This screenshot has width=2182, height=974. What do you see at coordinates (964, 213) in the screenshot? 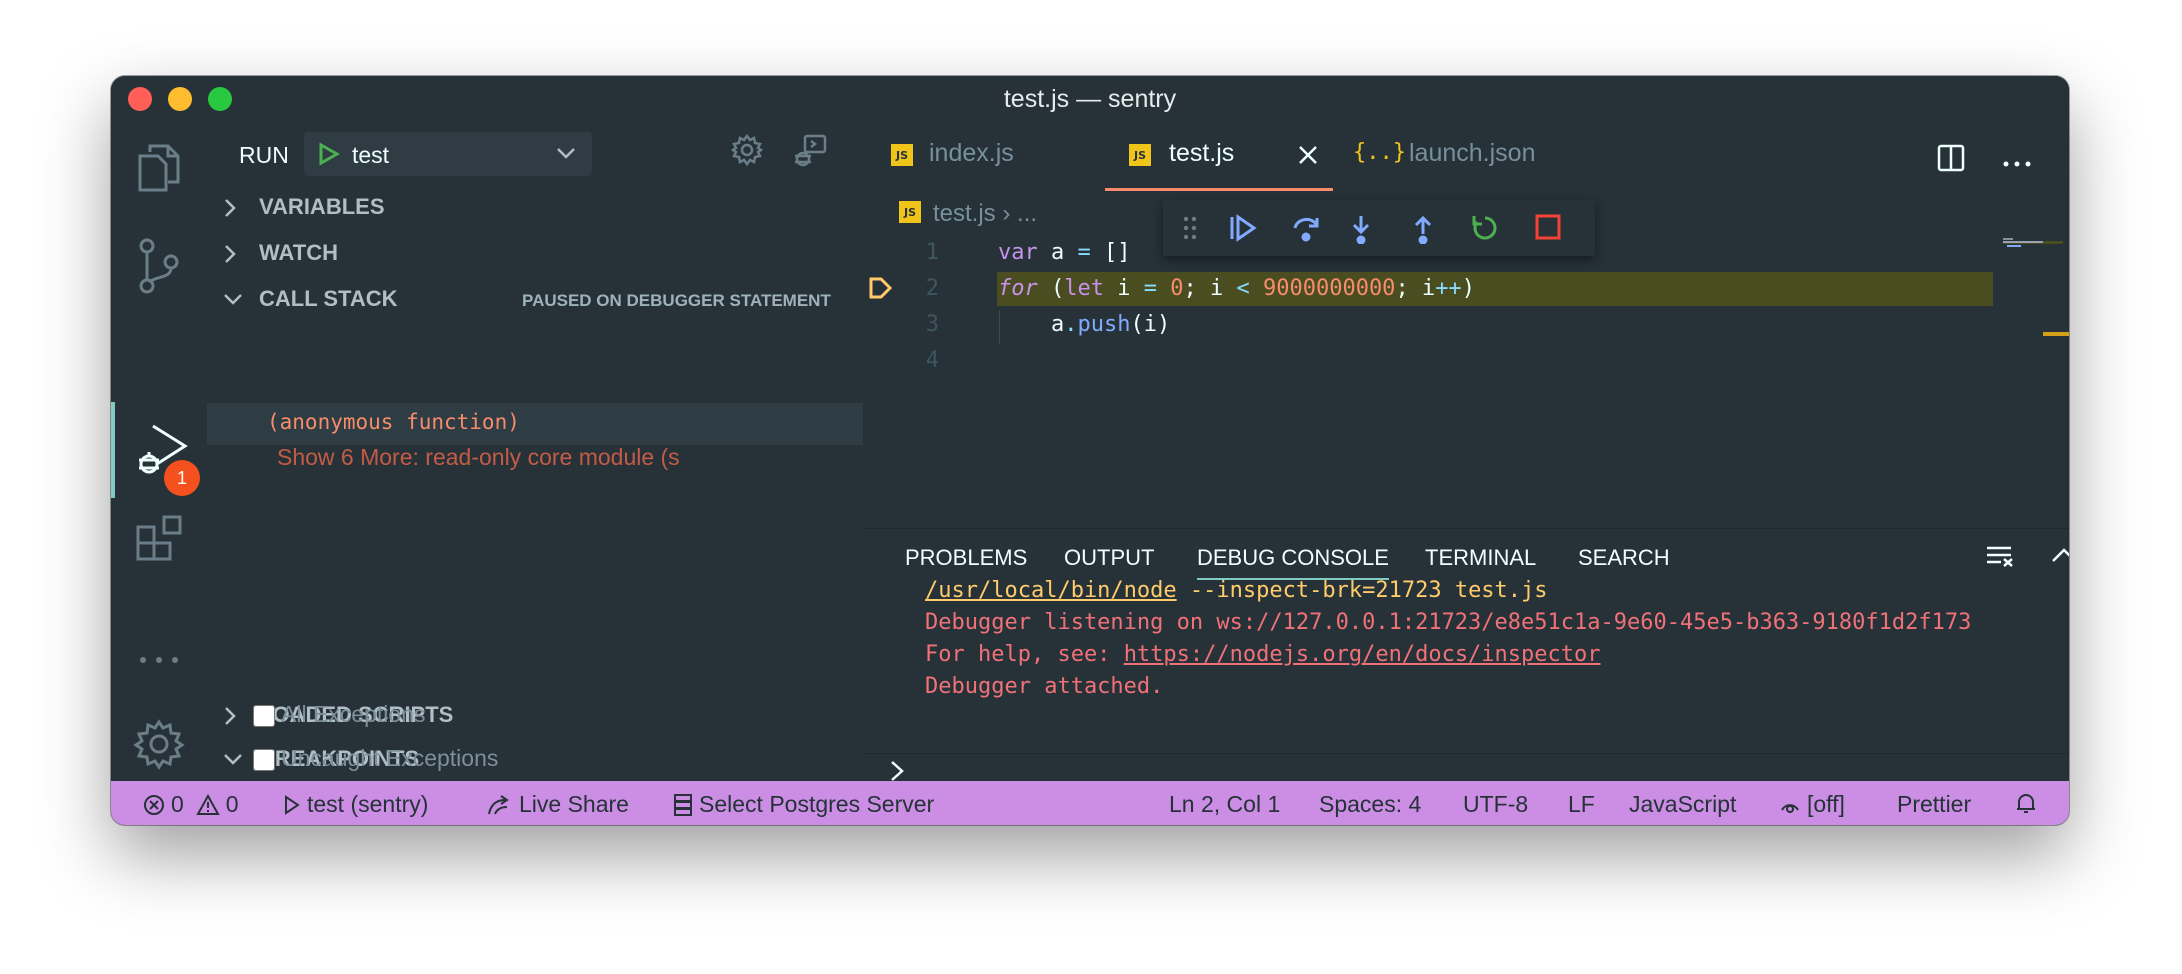
I see `breadcrumb-file: test.js` at bounding box center [964, 213].